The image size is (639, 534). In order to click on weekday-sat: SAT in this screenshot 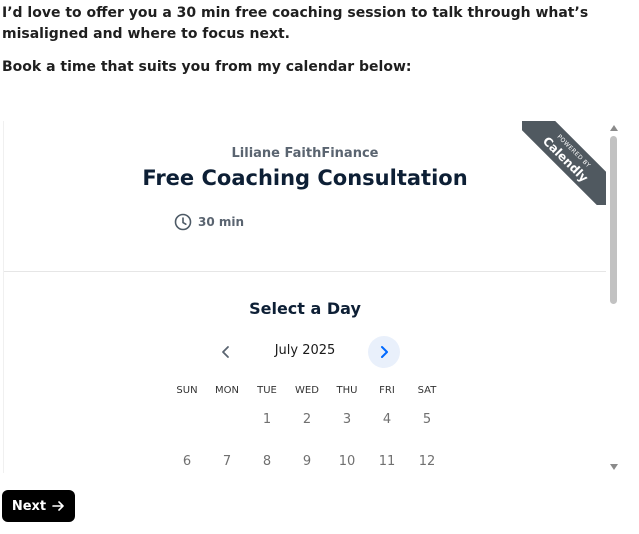, I will do `click(427, 390)`.